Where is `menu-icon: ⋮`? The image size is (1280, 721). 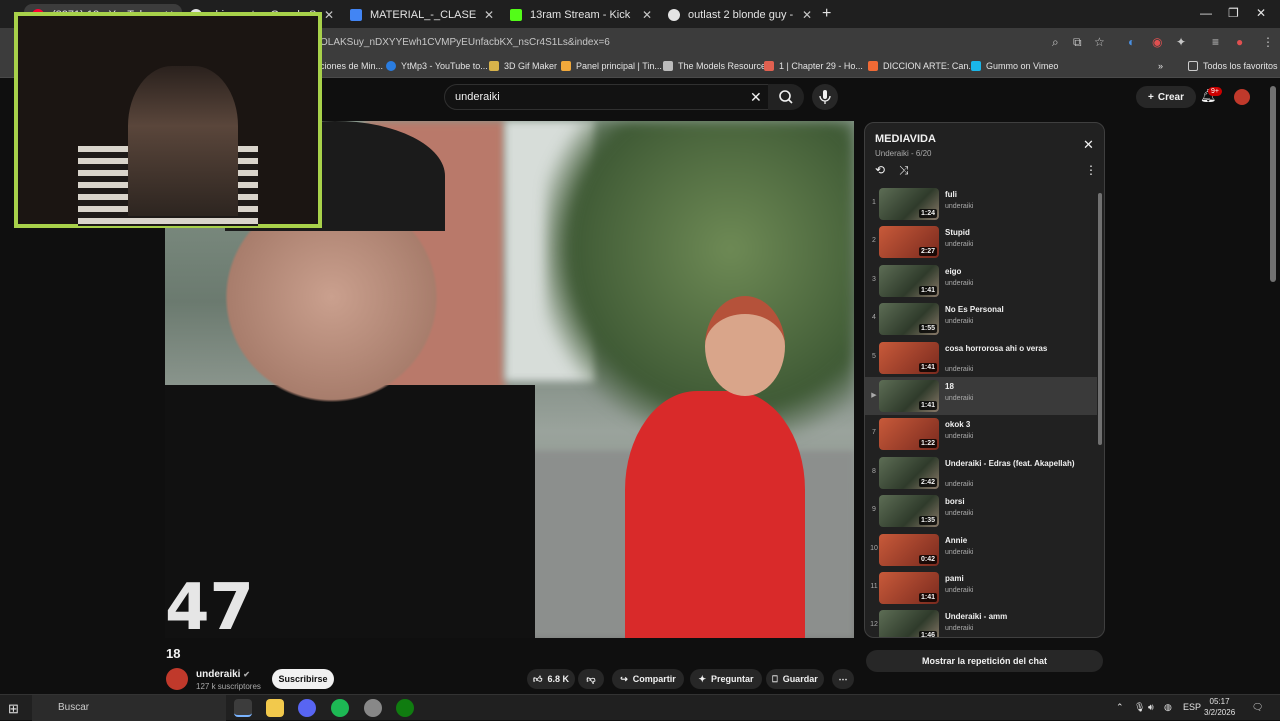 menu-icon: ⋮ is located at coordinates (1268, 42).